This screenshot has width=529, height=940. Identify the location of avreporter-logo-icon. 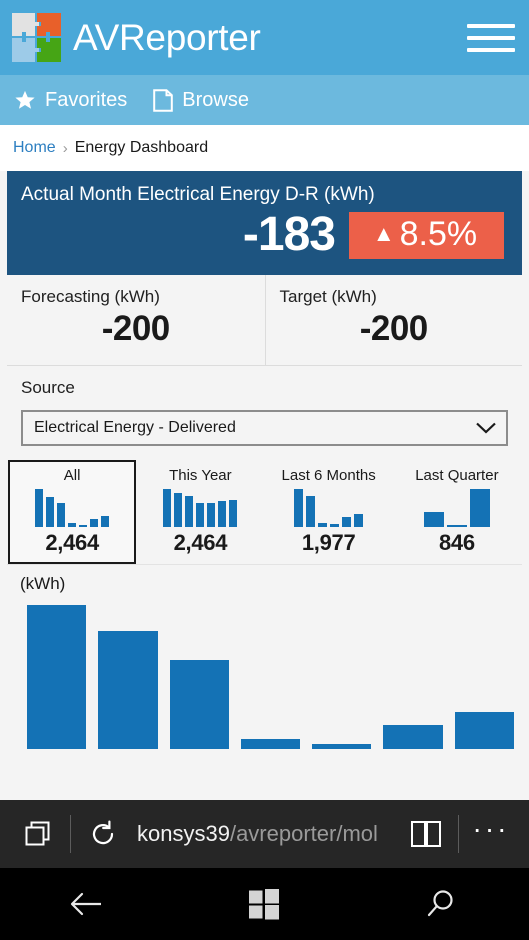
(36, 37).